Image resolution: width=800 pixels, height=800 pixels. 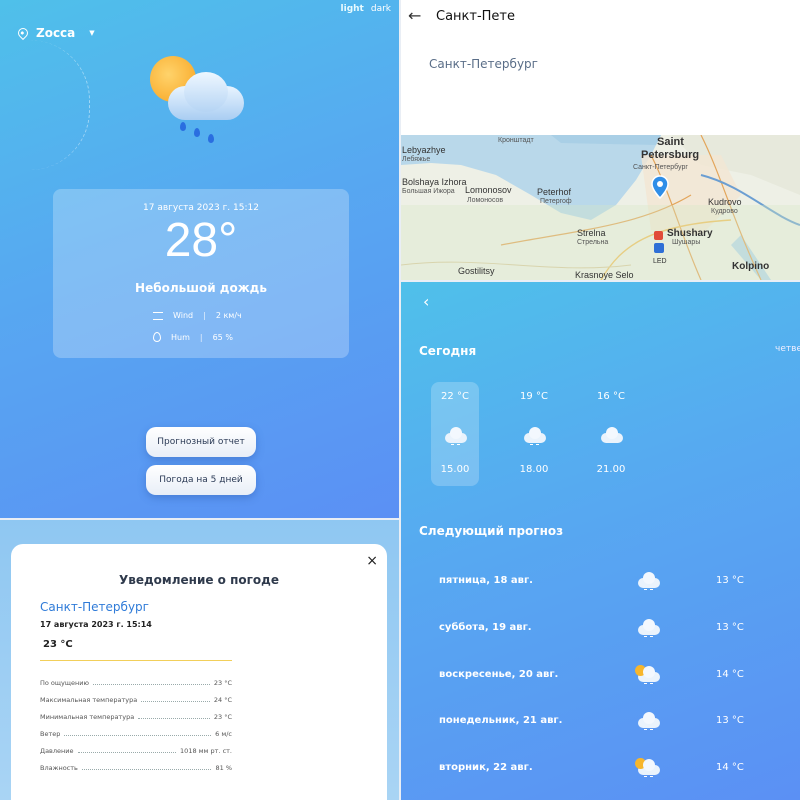 What do you see at coordinates (414, 15) in the screenshot?
I see `back-arrow-icon: ←` at bounding box center [414, 15].